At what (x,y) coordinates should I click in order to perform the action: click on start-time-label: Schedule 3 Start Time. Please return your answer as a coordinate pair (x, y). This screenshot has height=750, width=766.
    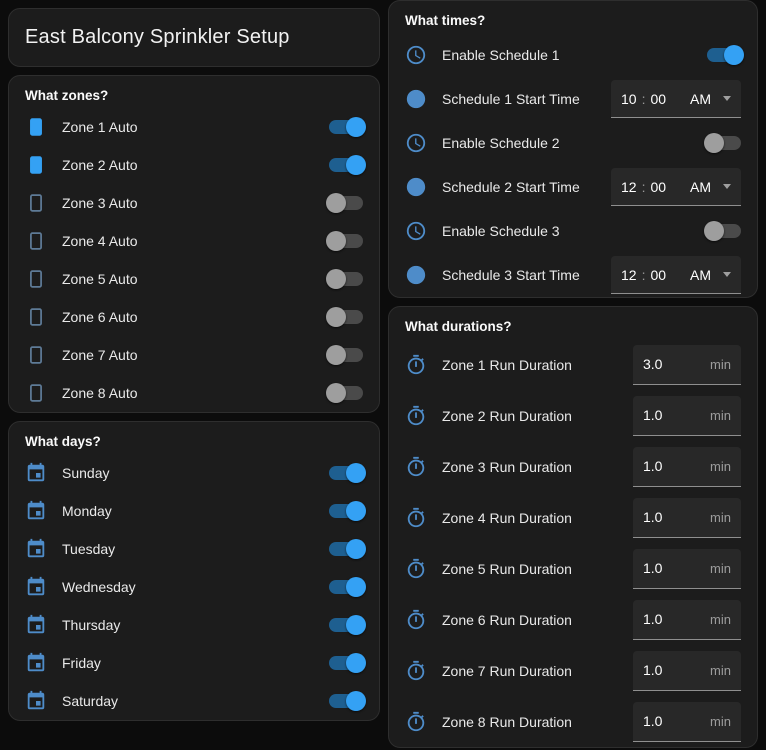
    Looking at the image, I should click on (511, 275).